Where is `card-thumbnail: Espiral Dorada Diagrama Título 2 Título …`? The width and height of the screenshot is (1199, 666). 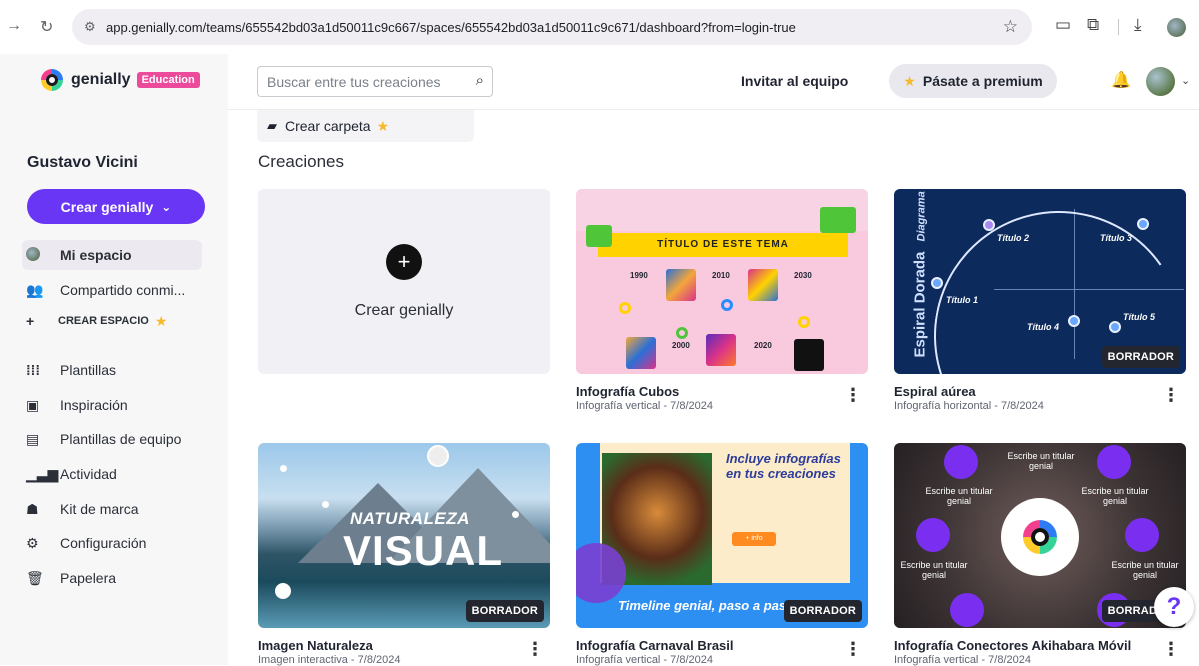 card-thumbnail: Espiral Dorada Diagrama Título 2 Título … is located at coordinates (1040, 281).